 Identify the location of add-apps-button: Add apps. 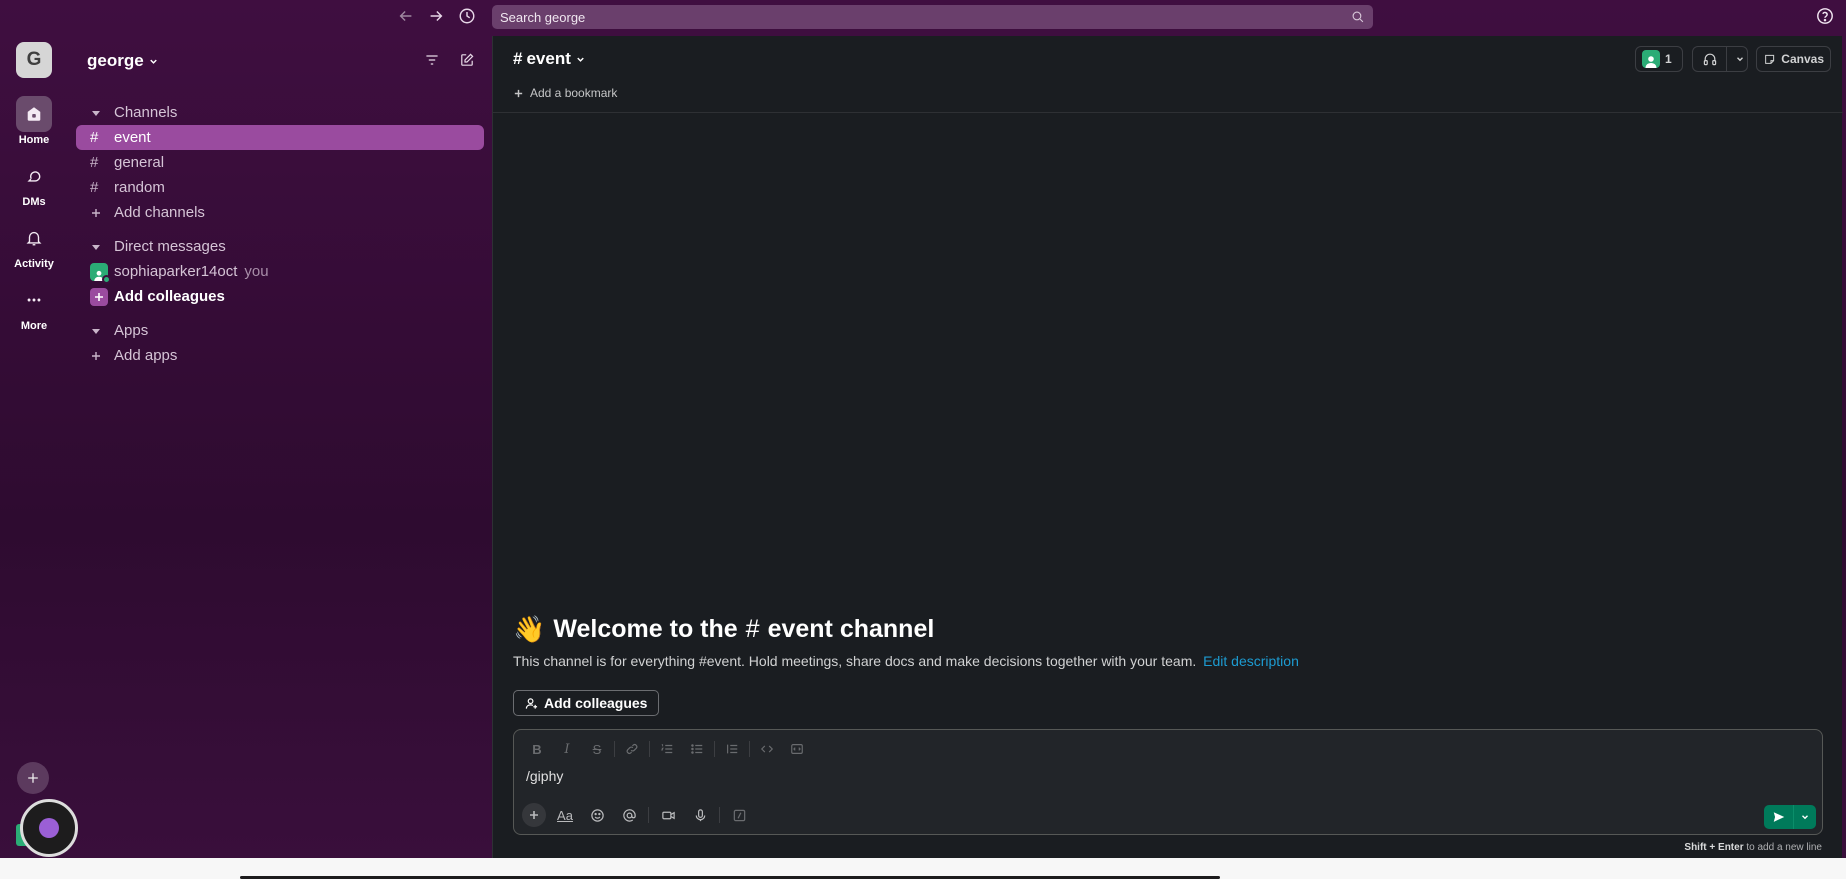
(280, 355).